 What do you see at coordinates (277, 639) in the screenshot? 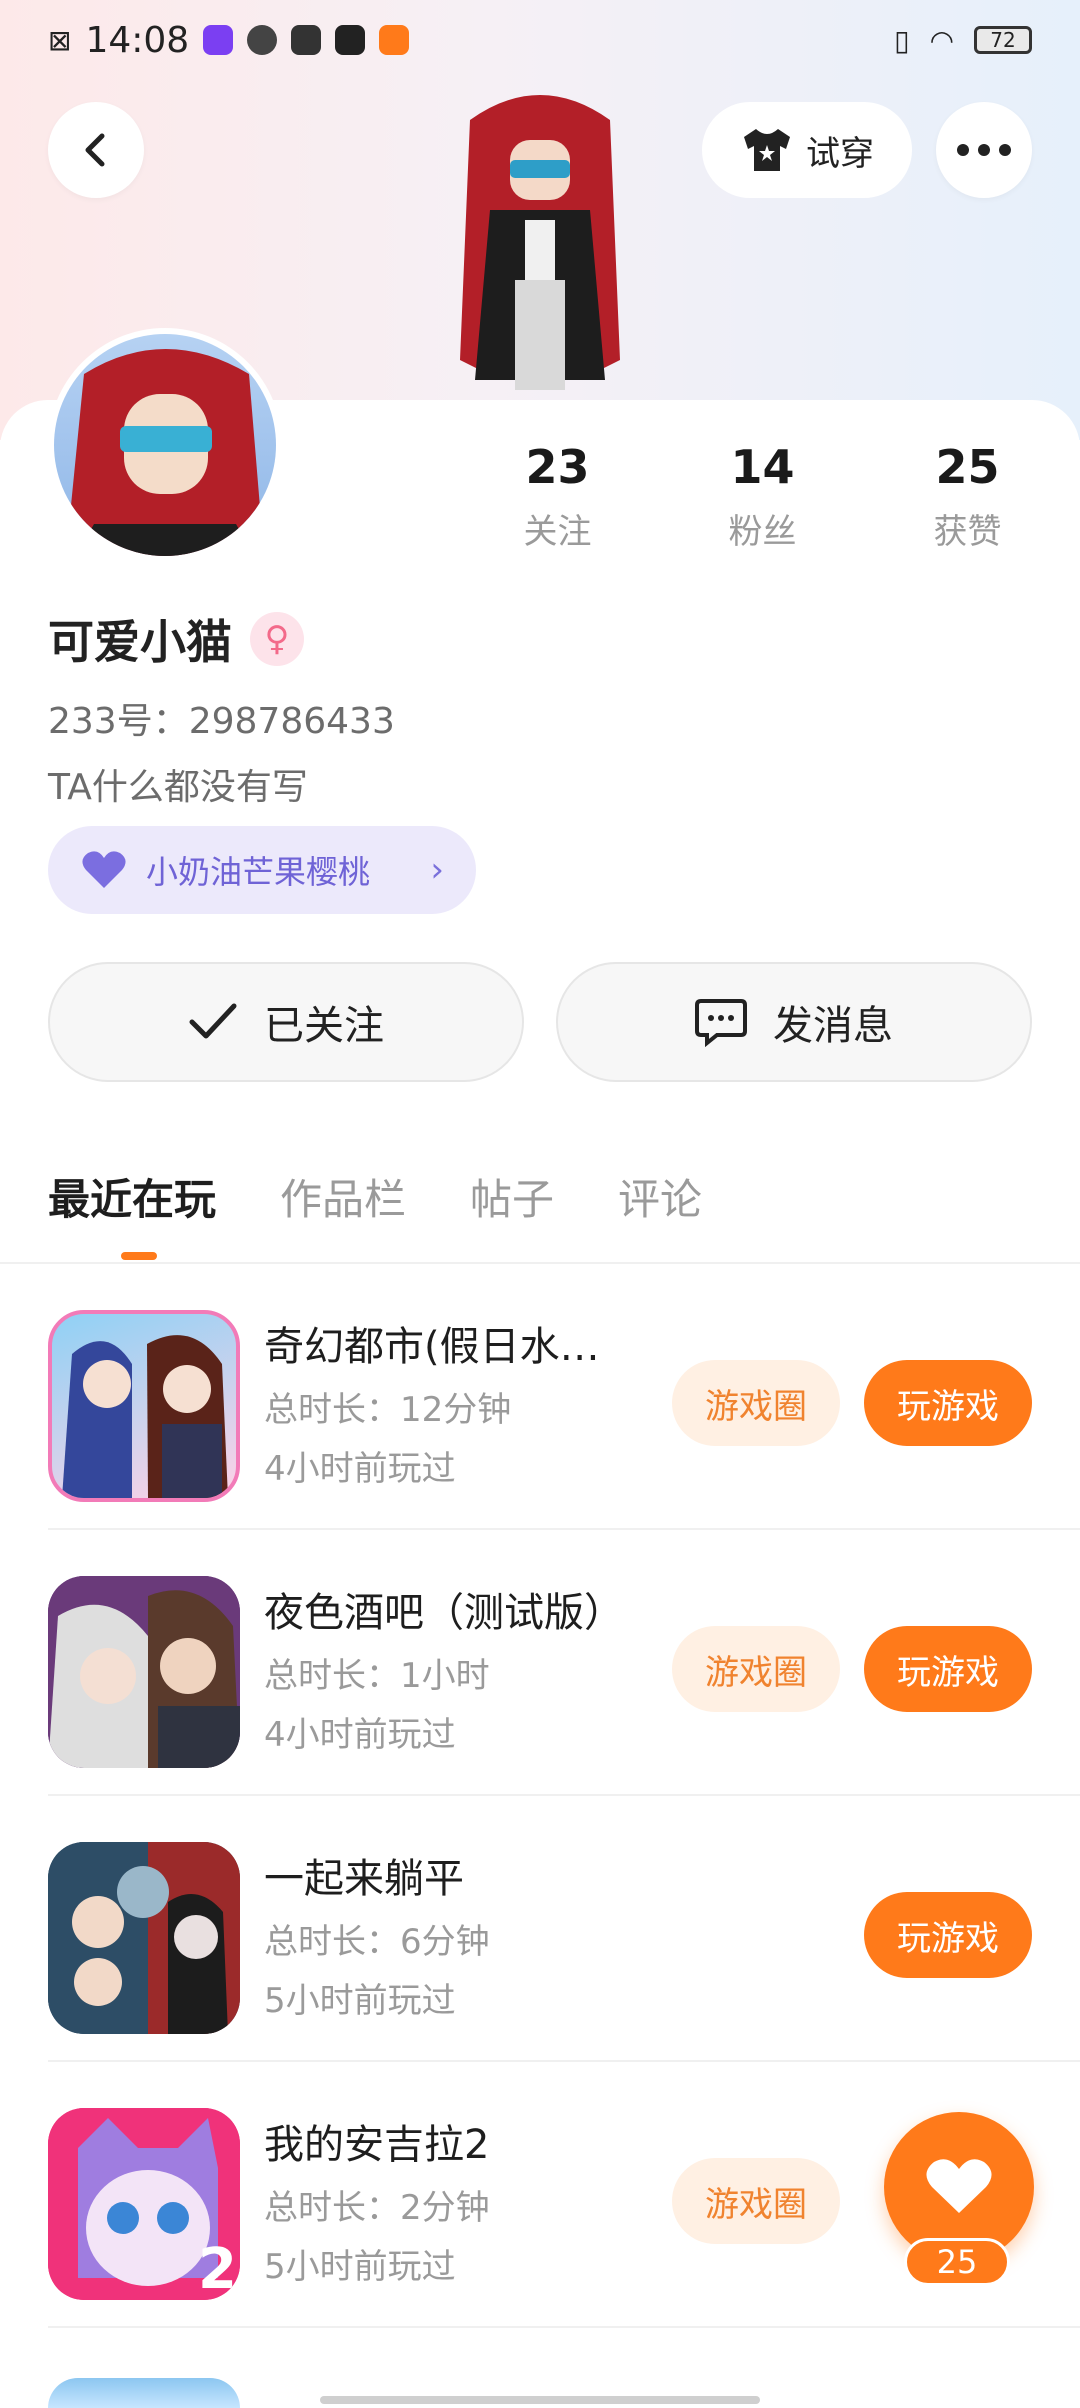
I see `female-icon: ♀` at bounding box center [277, 639].